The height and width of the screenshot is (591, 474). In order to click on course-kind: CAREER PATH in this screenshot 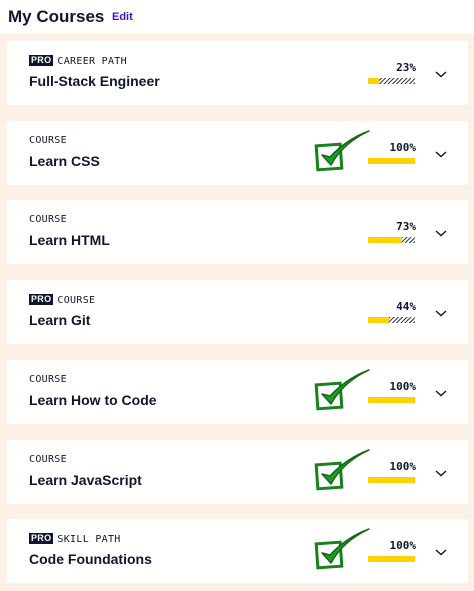, I will do `click(92, 61)`.